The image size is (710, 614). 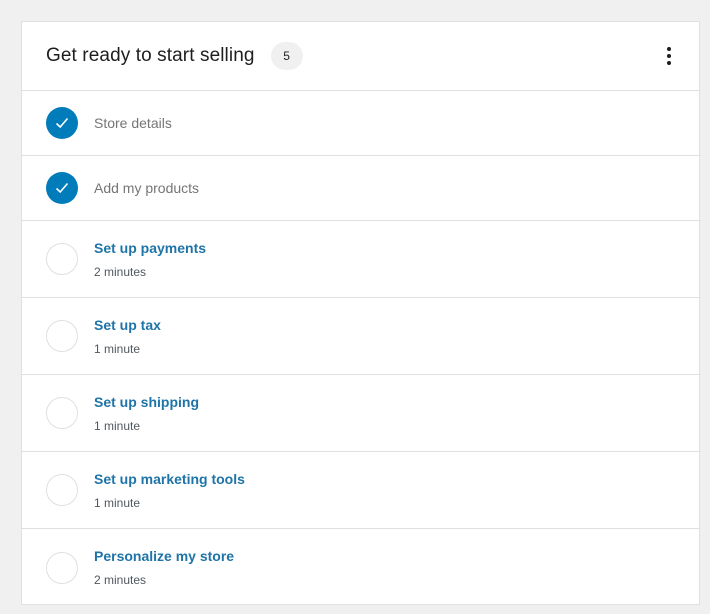 I want to click on task-title: Set up payments, so click(x=150, y=247).